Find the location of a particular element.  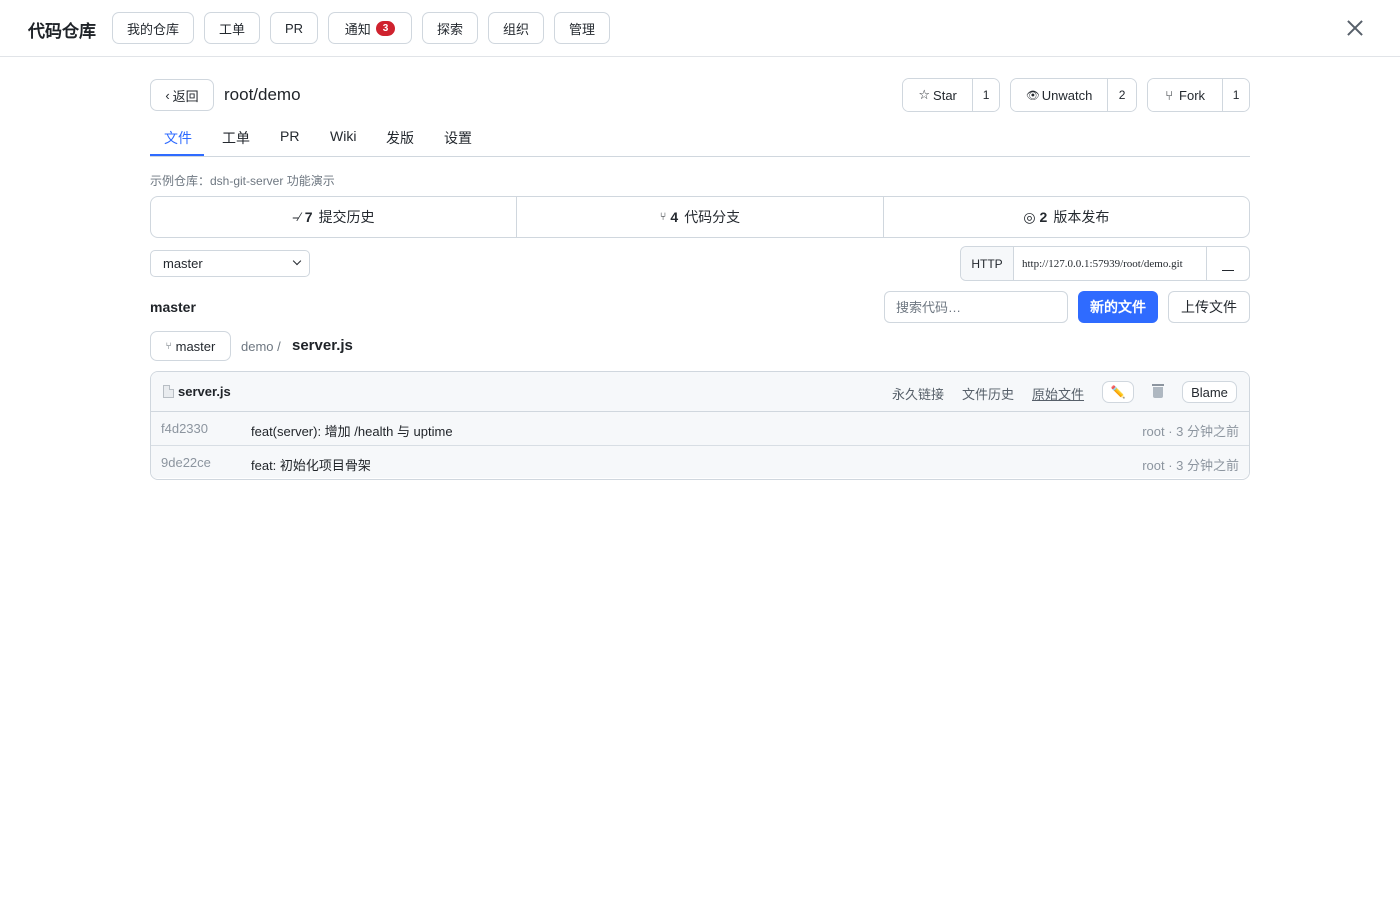

file-icon is located at coordinates (168, 391).